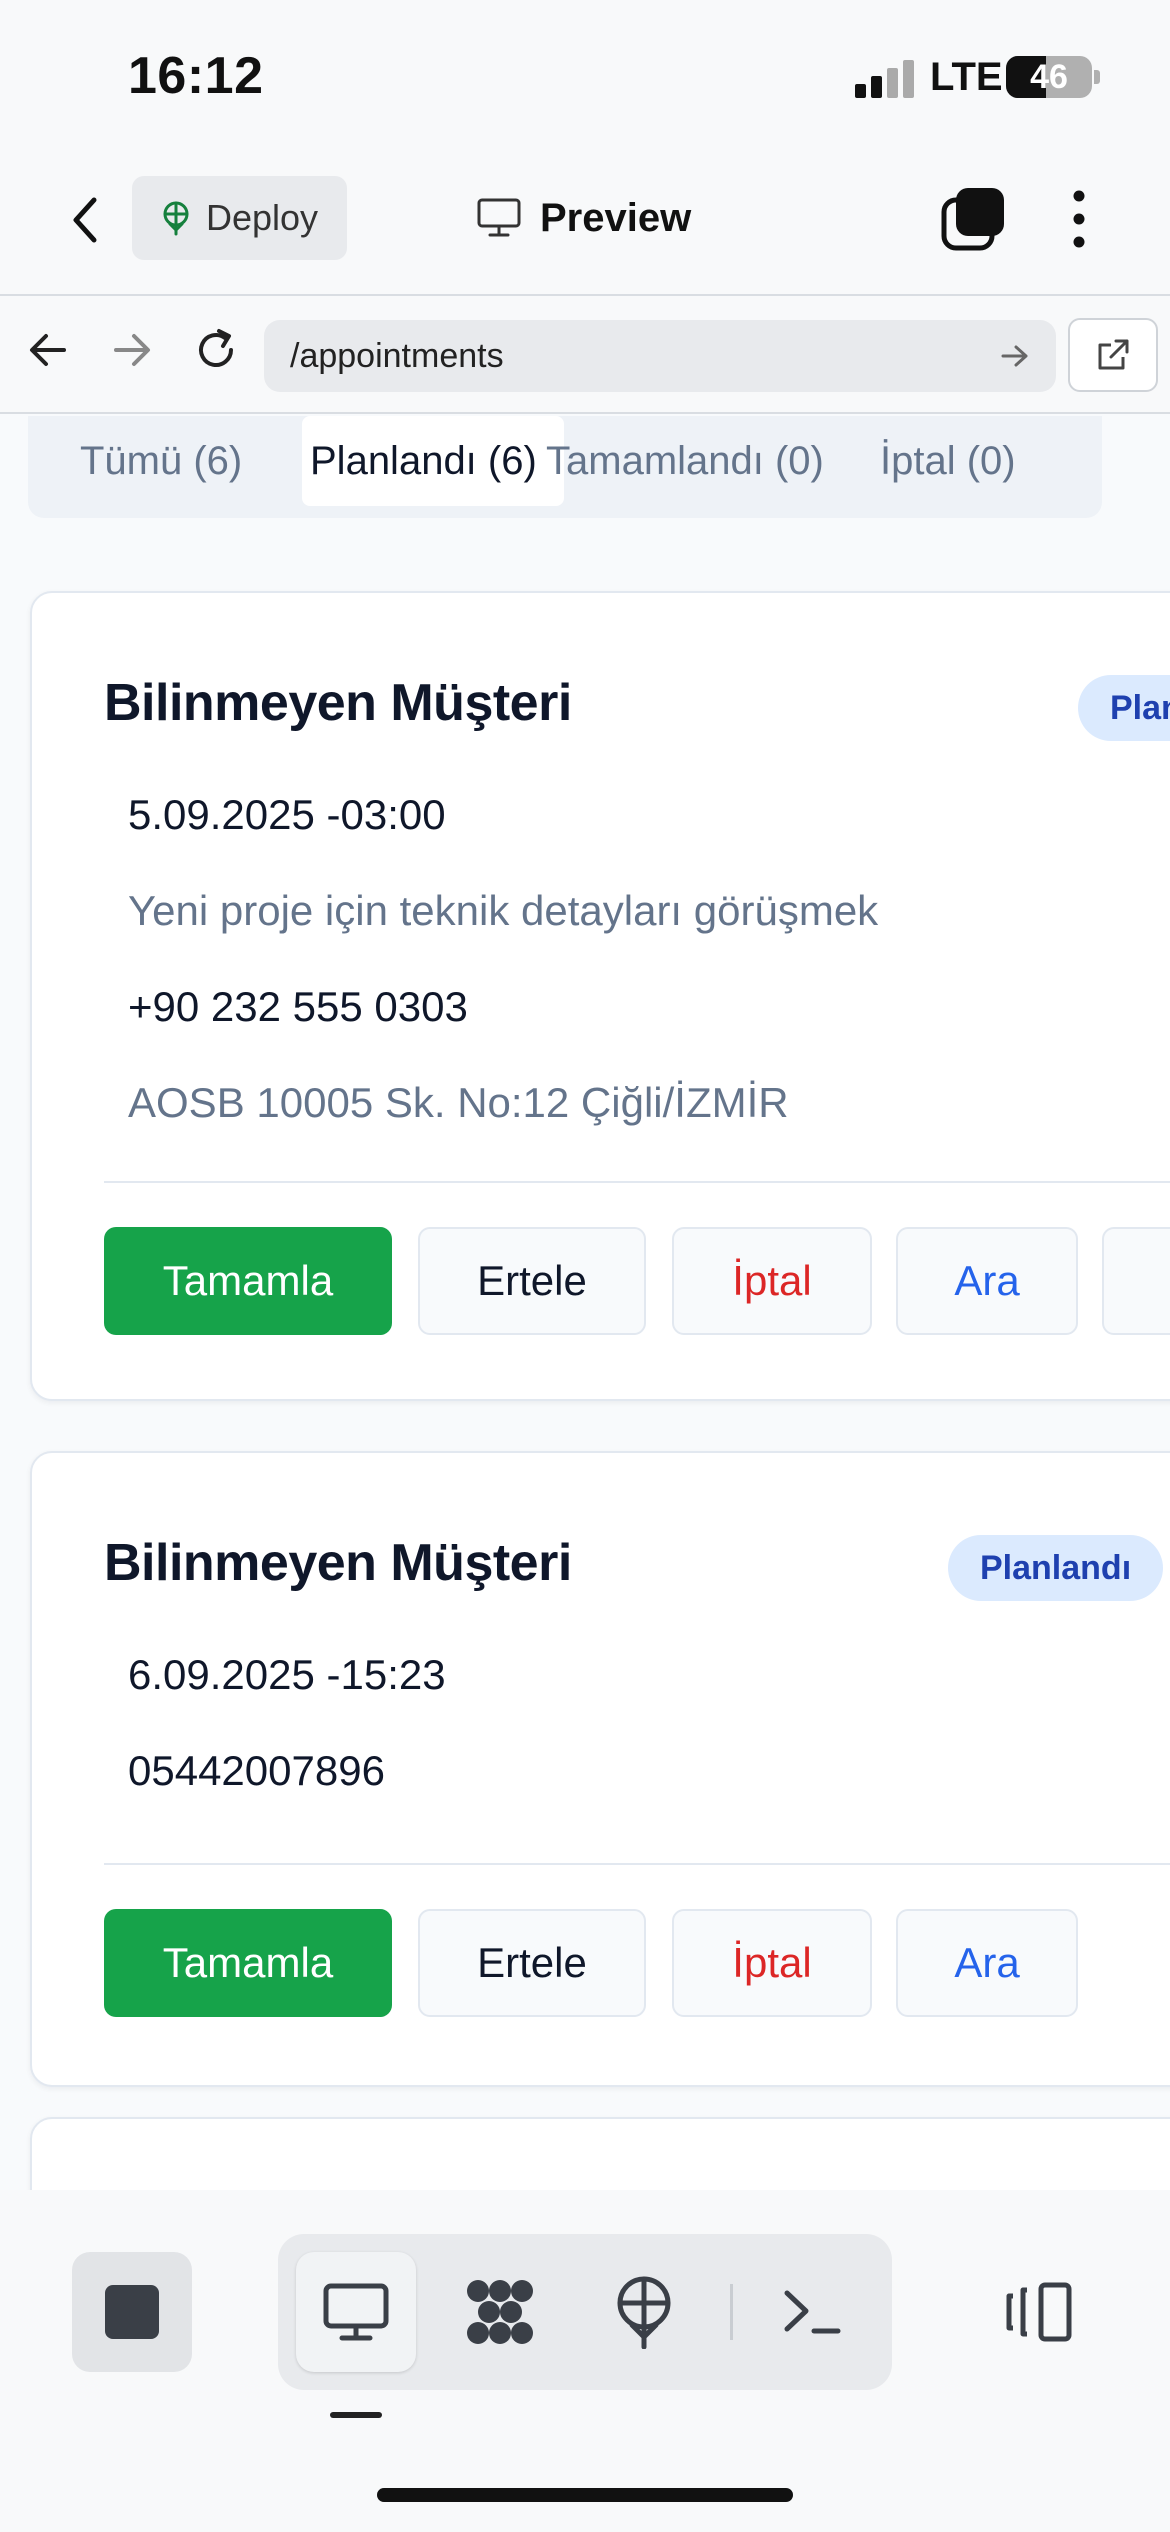  Describe the element at coordinates (616, 217) in the screenshot. I see `preview-label: Preview` at that location.